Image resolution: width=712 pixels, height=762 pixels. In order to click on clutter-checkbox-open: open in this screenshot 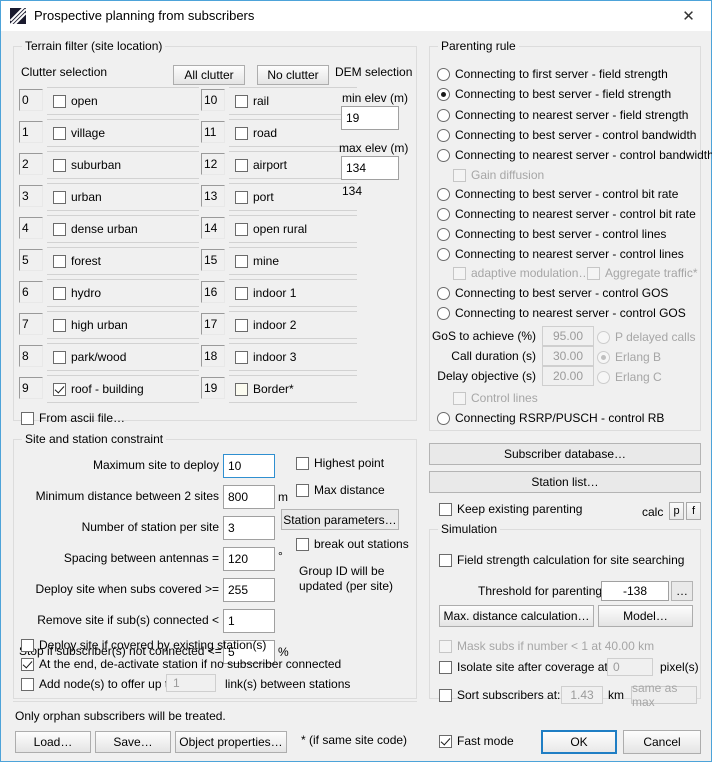, I will do `click(123, 101)`.